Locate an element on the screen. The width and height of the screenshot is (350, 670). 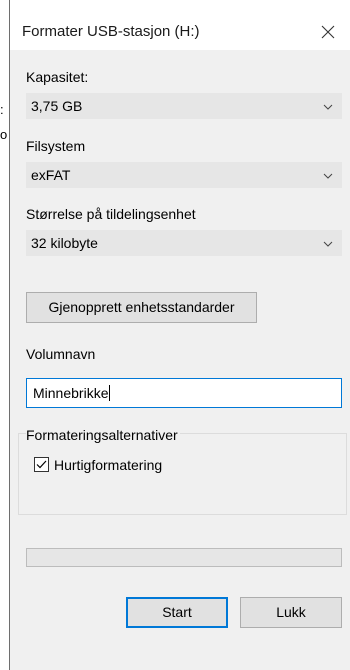
title-bar: Formater USB-stasjon (H:) is located at coordinates (180, 25).